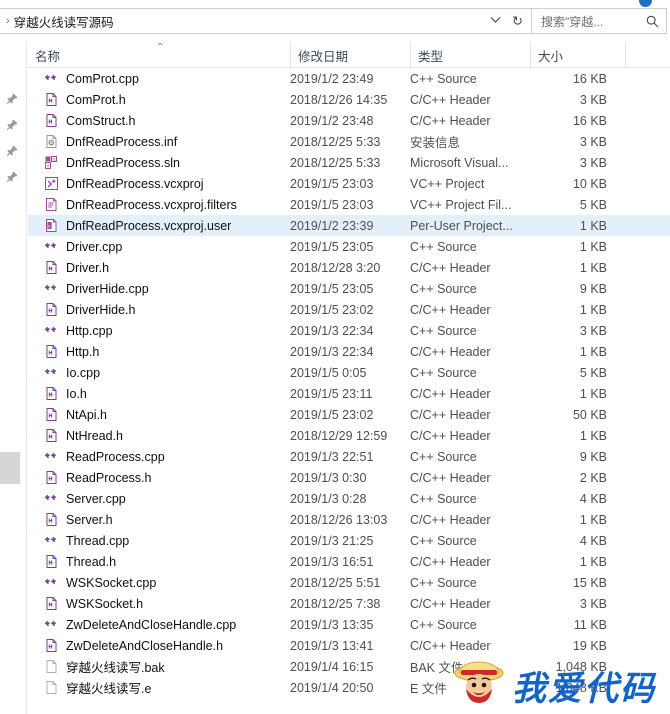 This screenshot has height=714, width=670. Describe the element at coordinates (159, 582) in the screenshot. I see `file-name-cell: WSKSocket.cpp` at that location.